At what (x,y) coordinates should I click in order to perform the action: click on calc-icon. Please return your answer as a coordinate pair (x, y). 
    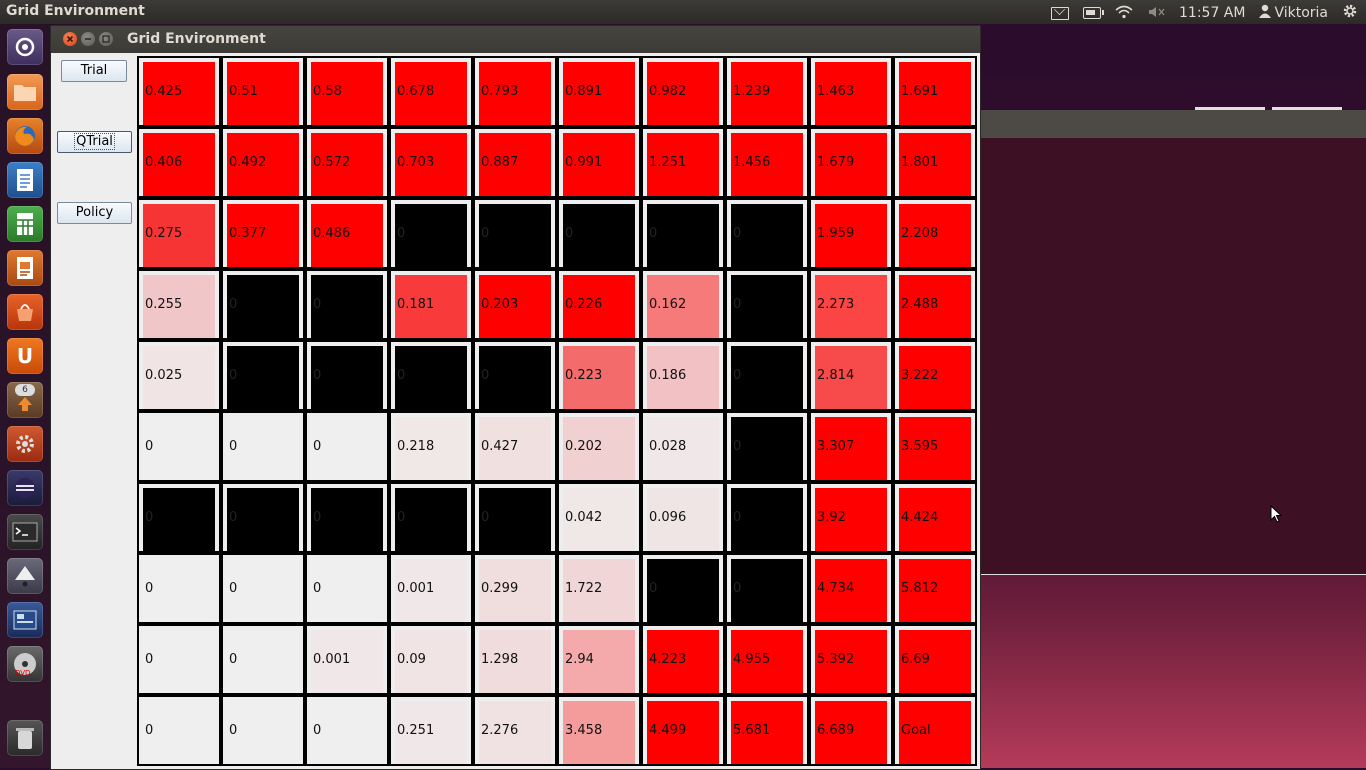
    Looking at the image, I should click on (25, 224).